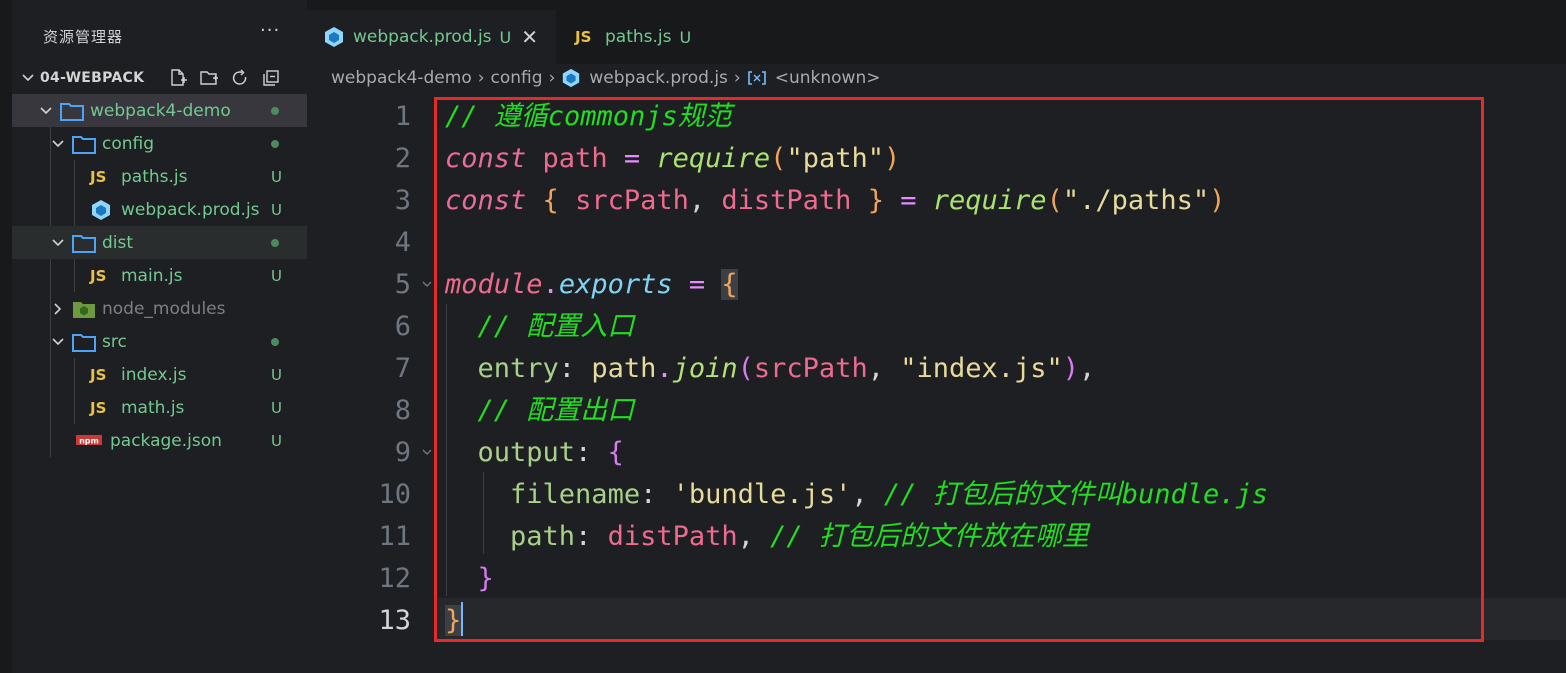 The height and width of the screenshot is (673, 1566). I want to click on current-line-highlight, so click(1001, 619).